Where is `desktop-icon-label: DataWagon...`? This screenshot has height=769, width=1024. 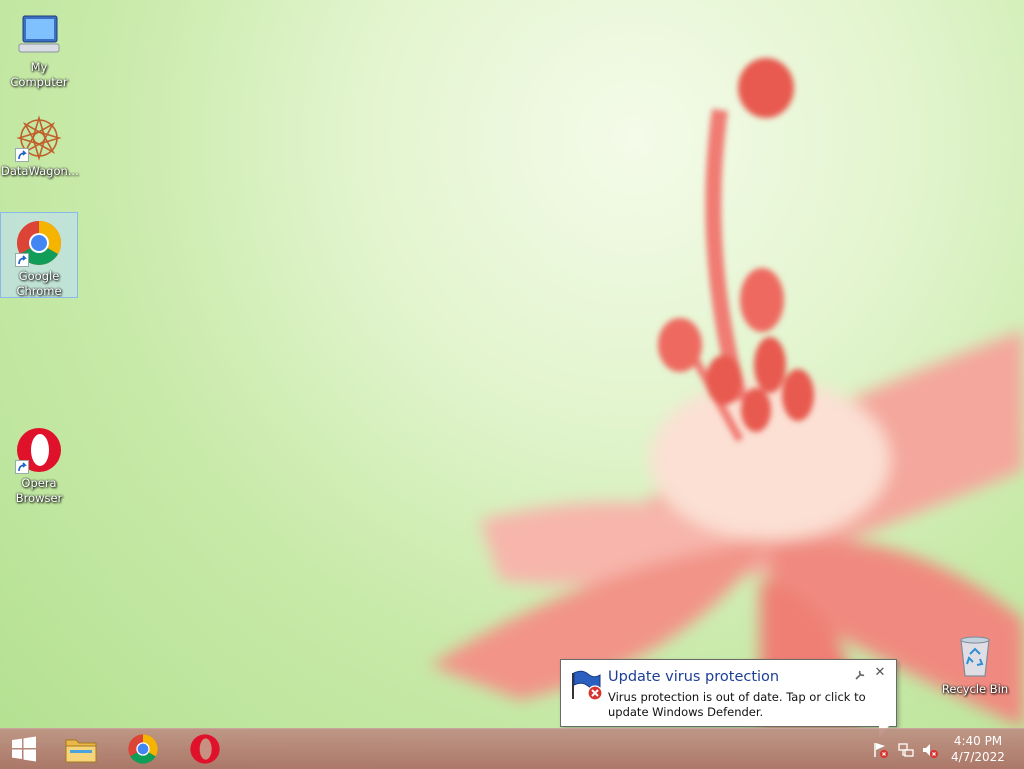 desktop-icon-label: DataWagon... is located at coordinates (40, 171).